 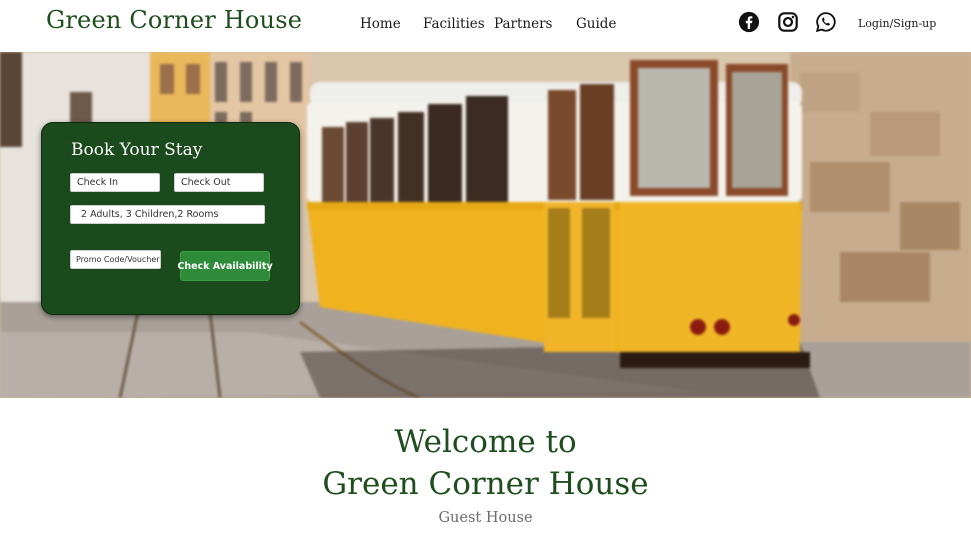 What do you see at coordinates (225, 266) in the screenshot?
I see `check-availability-button: Check Availability` at bounding box center [225, 266].